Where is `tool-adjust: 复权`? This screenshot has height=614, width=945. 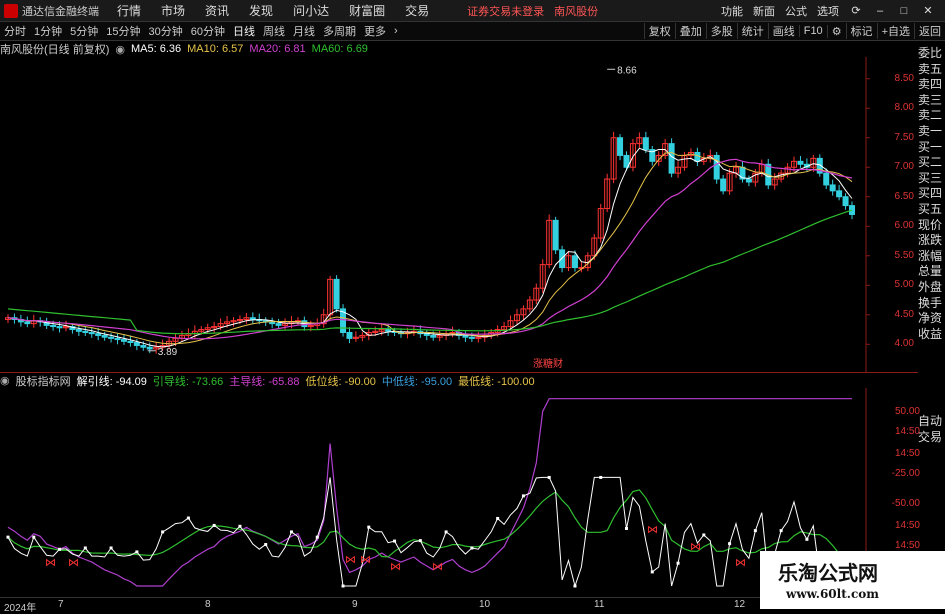
tool-adjust: 复权 is located at coordinates (659, 31).